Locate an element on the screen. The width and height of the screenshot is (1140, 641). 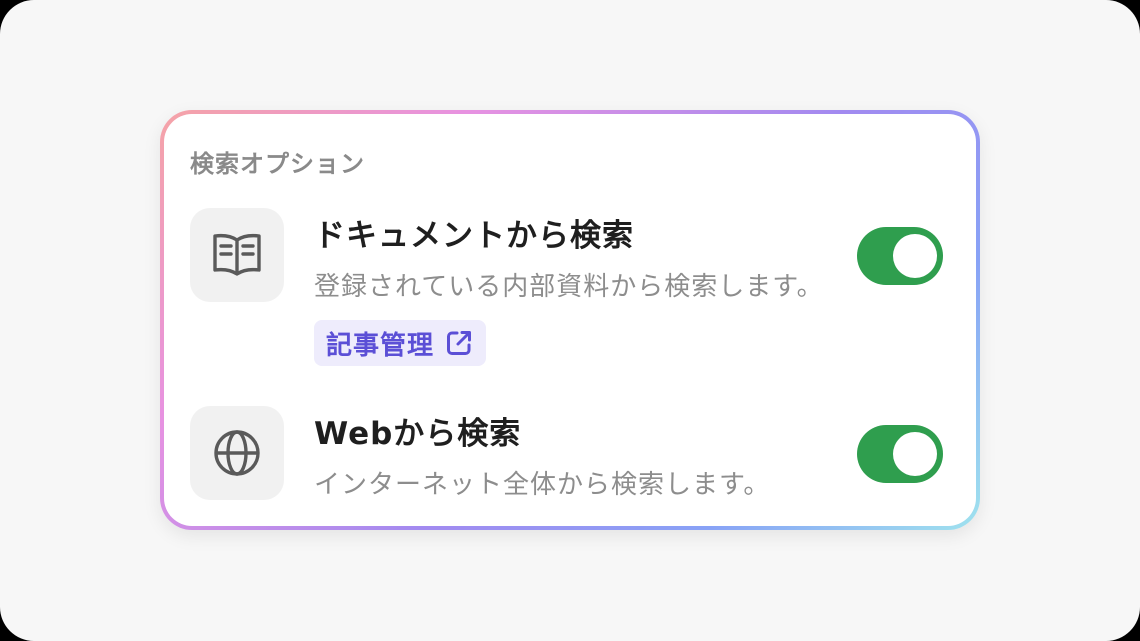
article-management-link: 記事管理 is located at coordinates (400, 343).